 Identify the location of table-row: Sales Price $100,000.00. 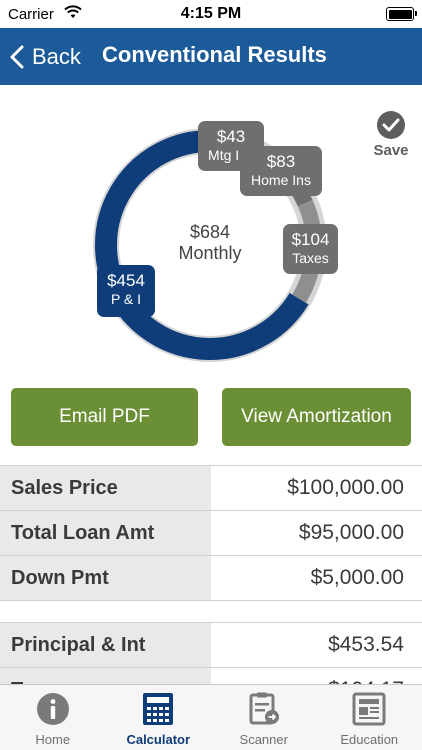
(211, 487).